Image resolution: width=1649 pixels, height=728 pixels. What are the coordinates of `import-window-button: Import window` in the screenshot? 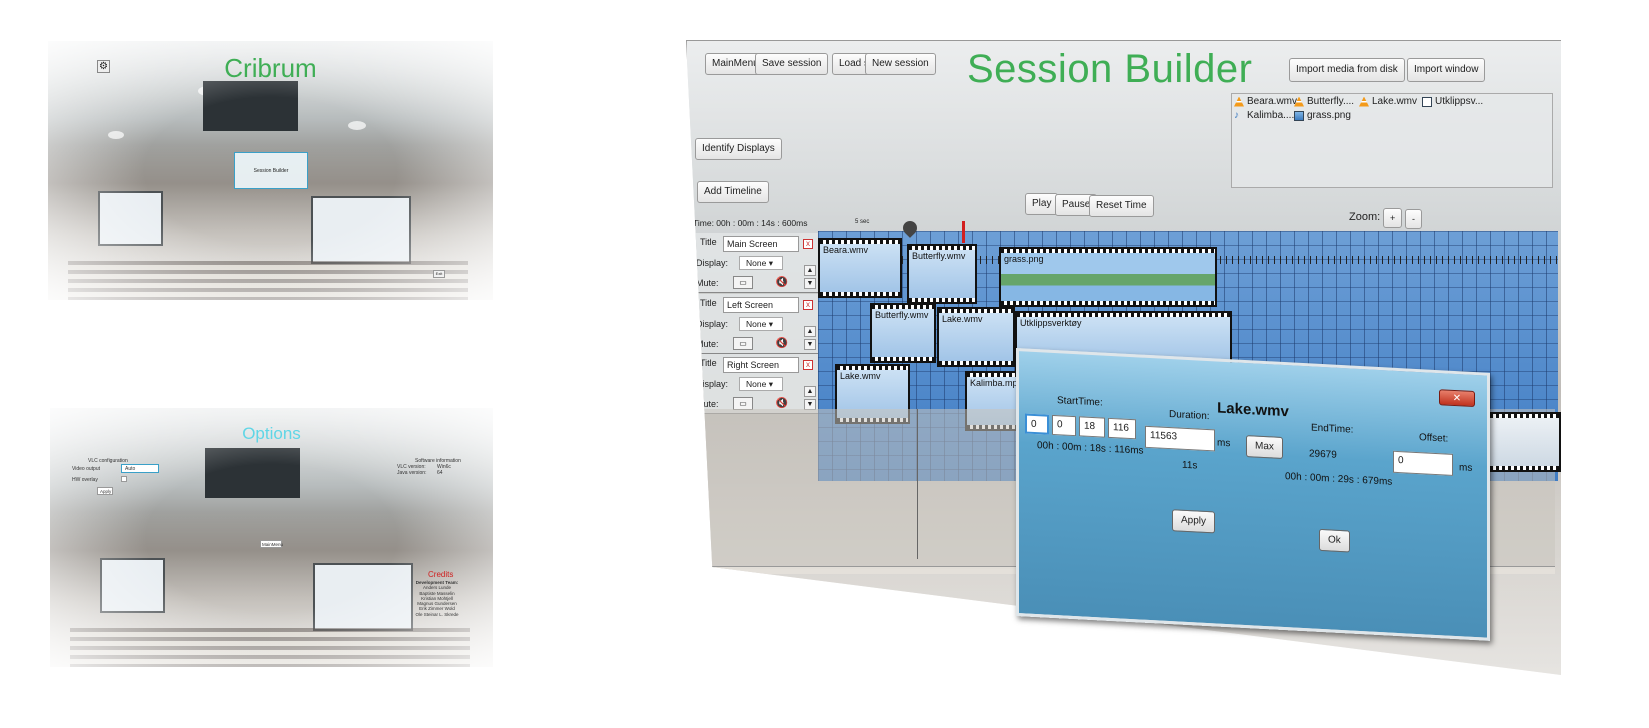 It's located at (1446, 70).